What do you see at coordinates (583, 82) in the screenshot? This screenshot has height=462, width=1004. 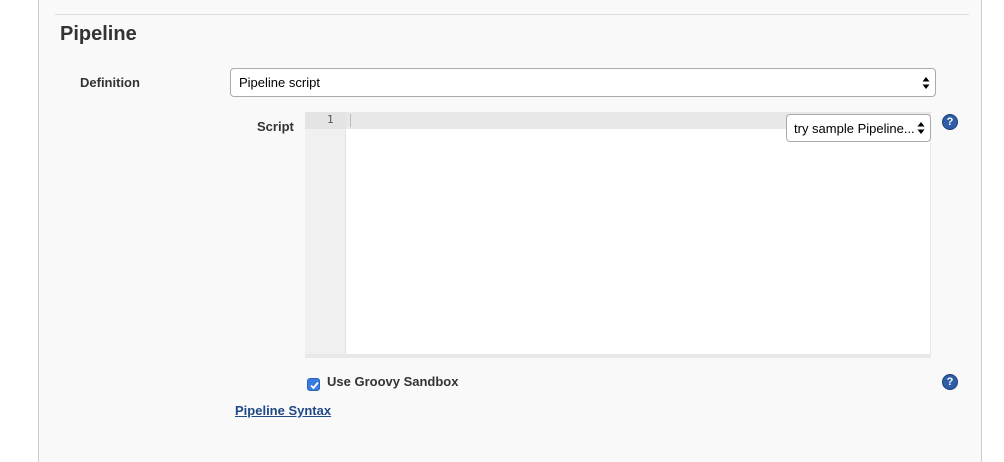 I see `definition-select: Pipeline script` at bounding box center [583, 82].